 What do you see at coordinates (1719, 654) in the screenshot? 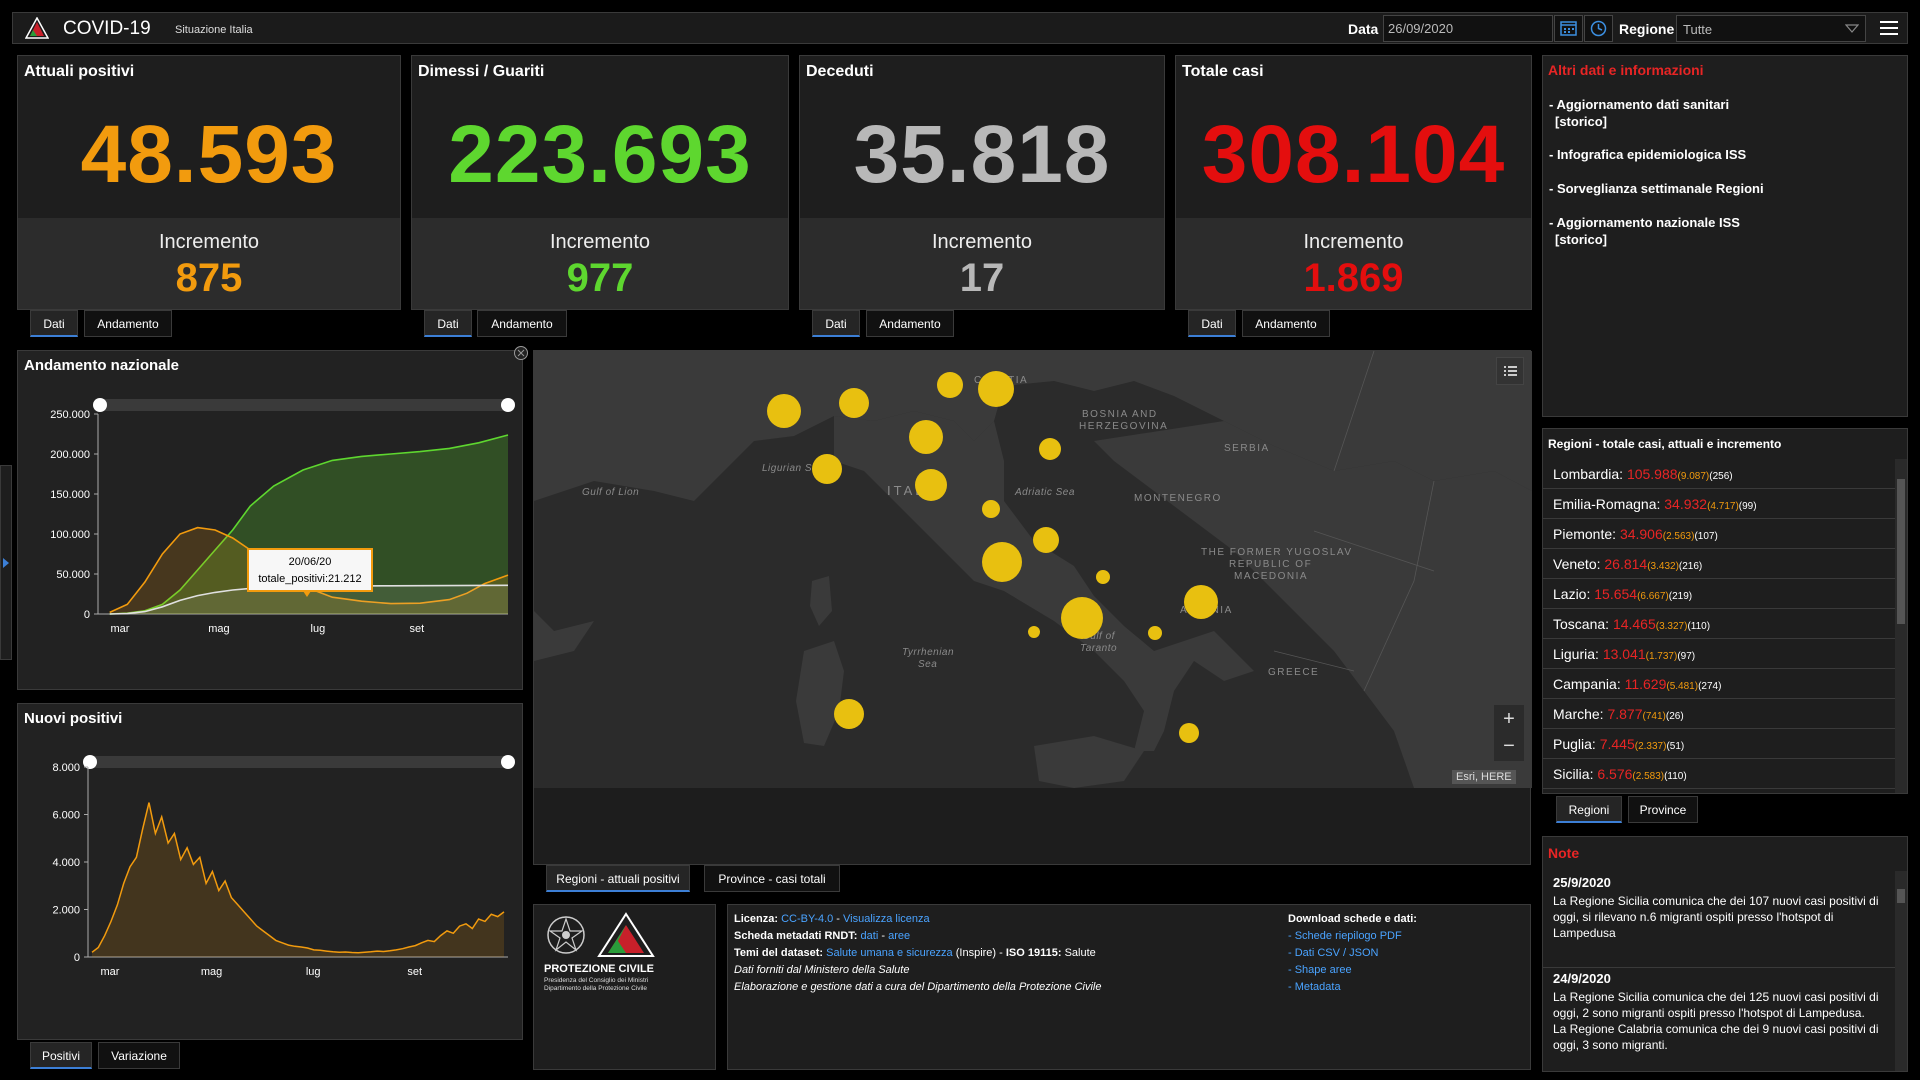
I see `region-row: Liguria: 13.041(1.737)(97)` at bounding box center [1719, 654].